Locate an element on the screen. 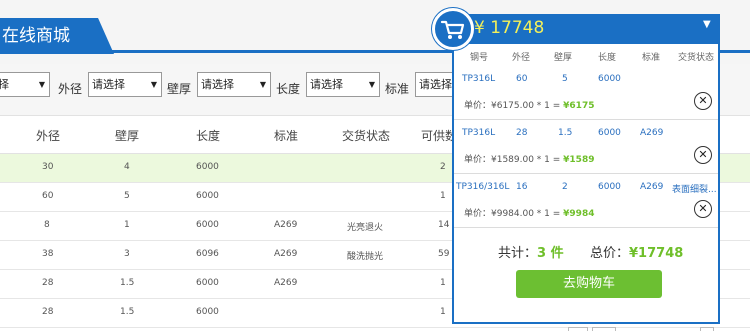 The width and height of the screenshot is (750, 331). length-select-value: 请选择 is located at coordinates (326, 84).